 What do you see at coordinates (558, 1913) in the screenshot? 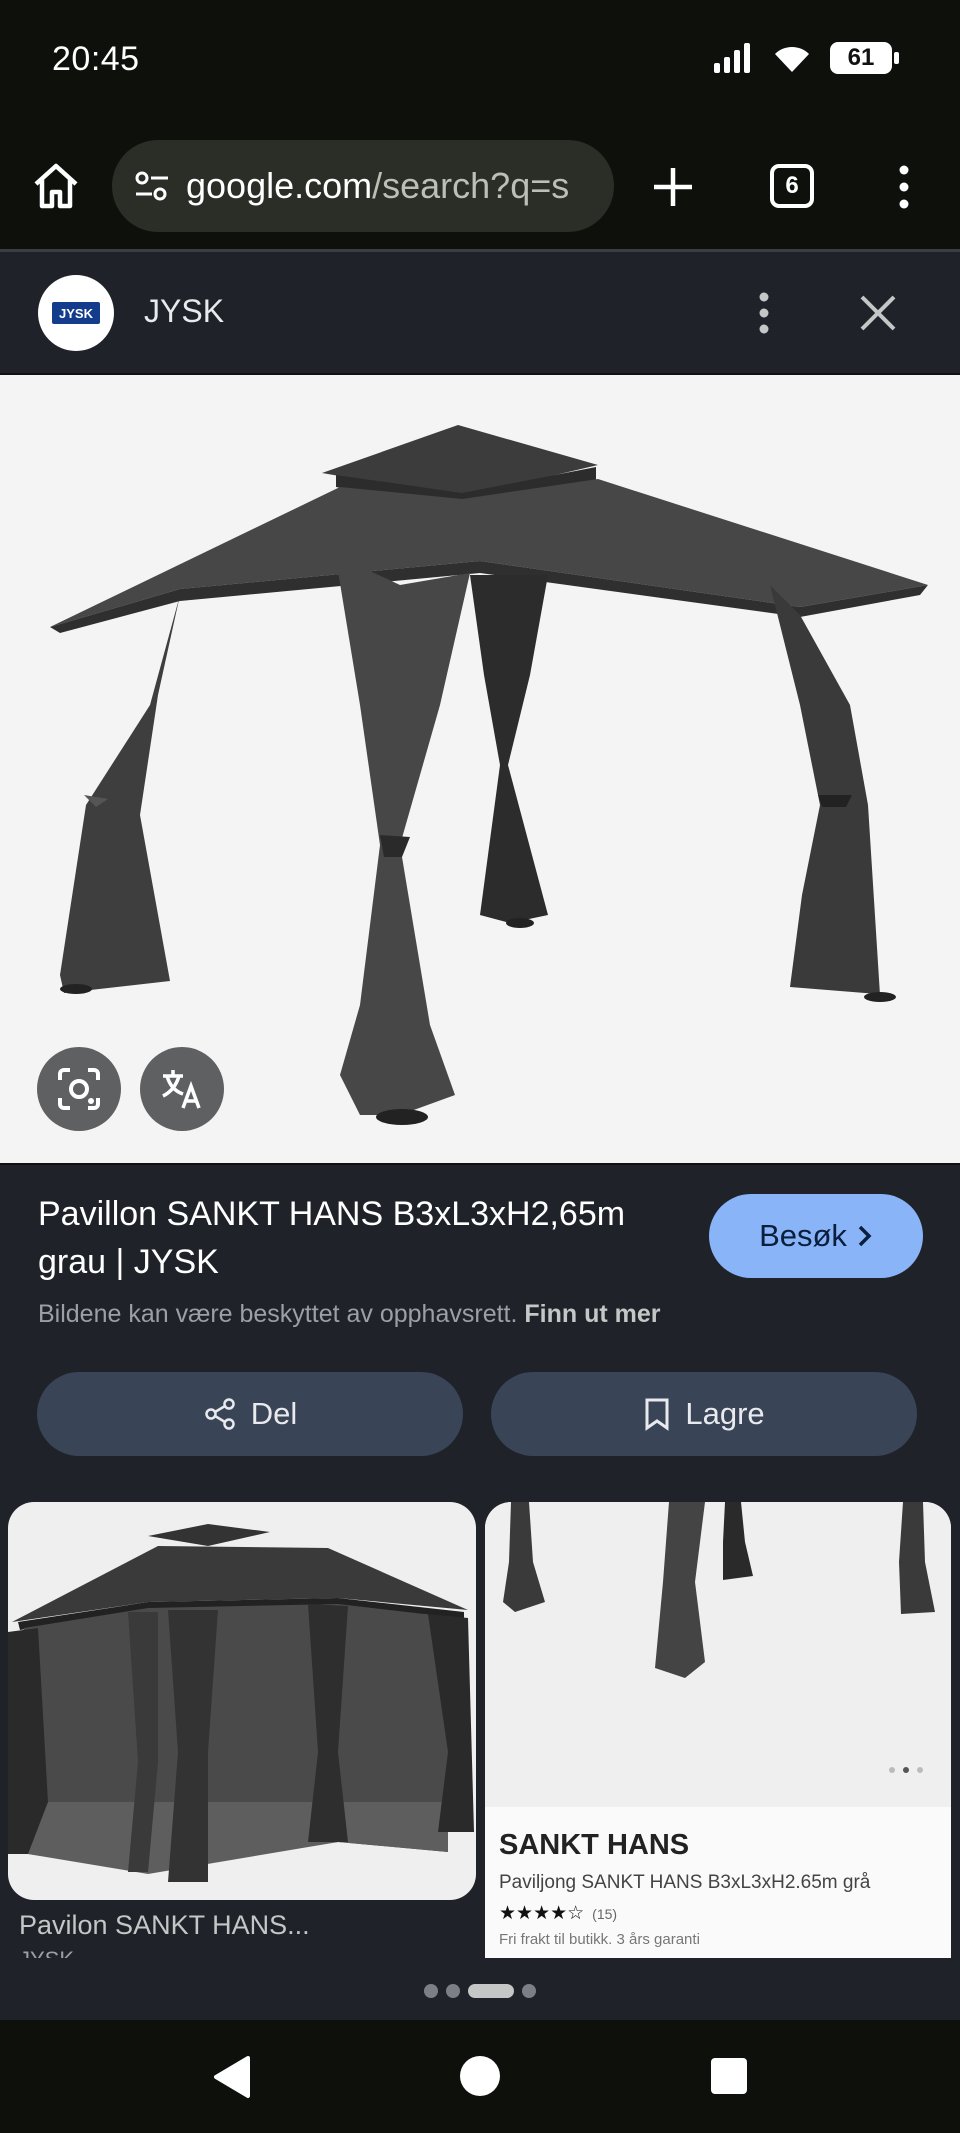
I see `product-rating: ★★★★☆ (15)` at bounding box center [558, 1913].